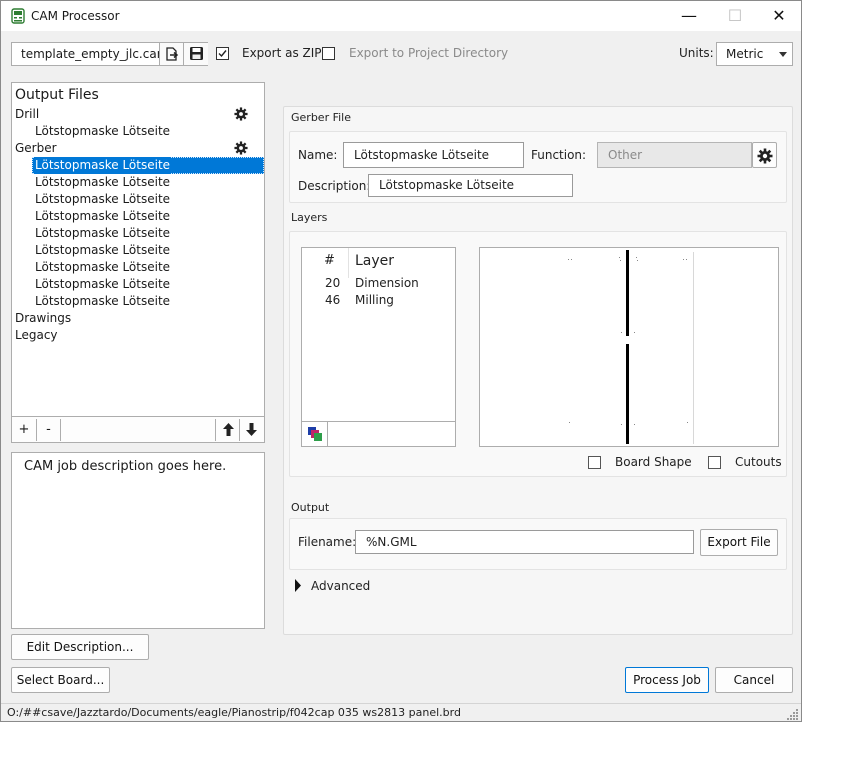 The width and height of the screenshot is (852, 776). What do you see at coordinates (653, 462) in the screenshot?
I see `board-shape-label: Board Shape` at bounding box center [653, 462].